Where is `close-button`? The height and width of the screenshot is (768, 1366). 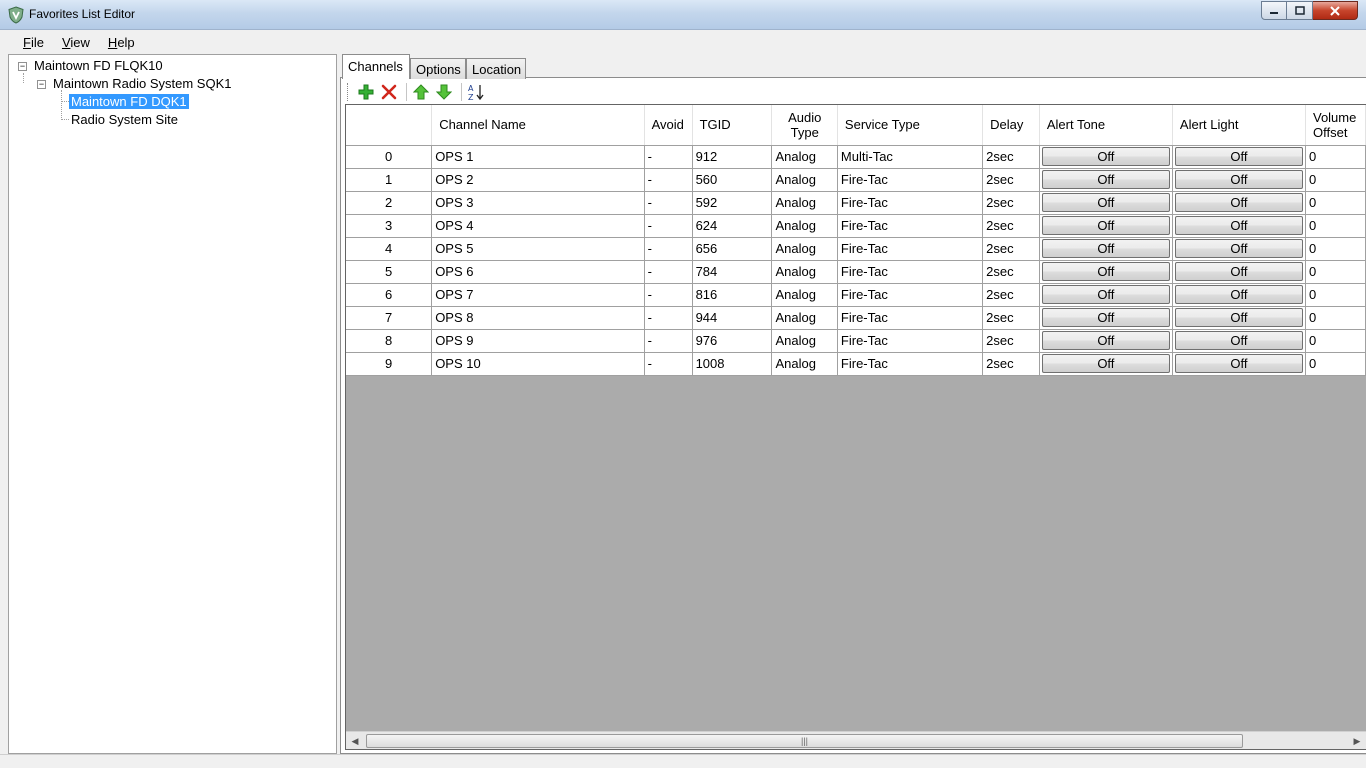 close-button is located at coordinates (1335, 10).